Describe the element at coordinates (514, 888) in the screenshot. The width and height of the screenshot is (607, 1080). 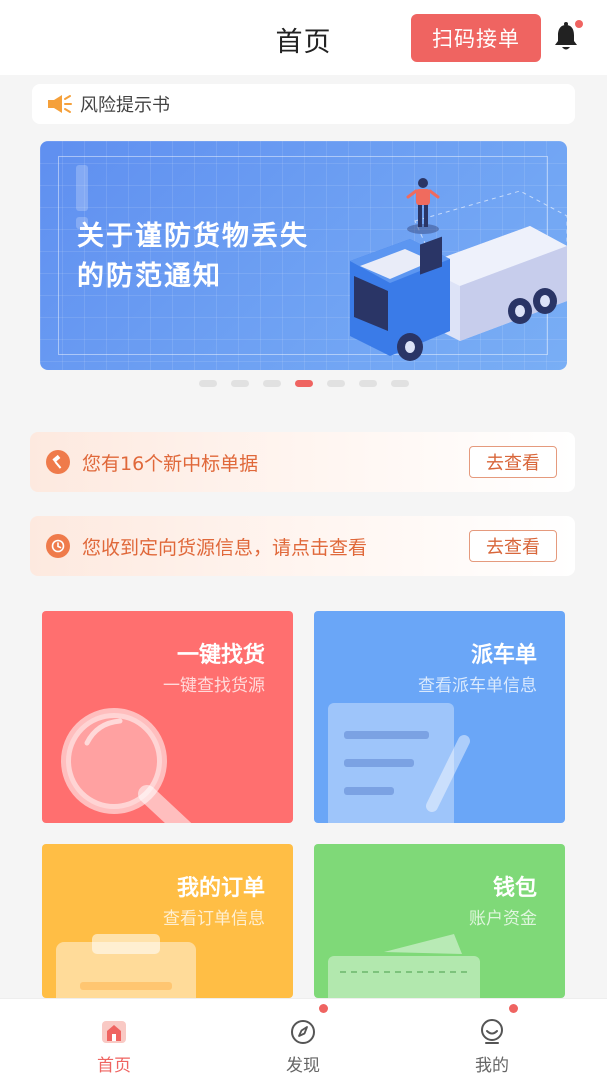
I see `wallet-title: 钱包` at that location.